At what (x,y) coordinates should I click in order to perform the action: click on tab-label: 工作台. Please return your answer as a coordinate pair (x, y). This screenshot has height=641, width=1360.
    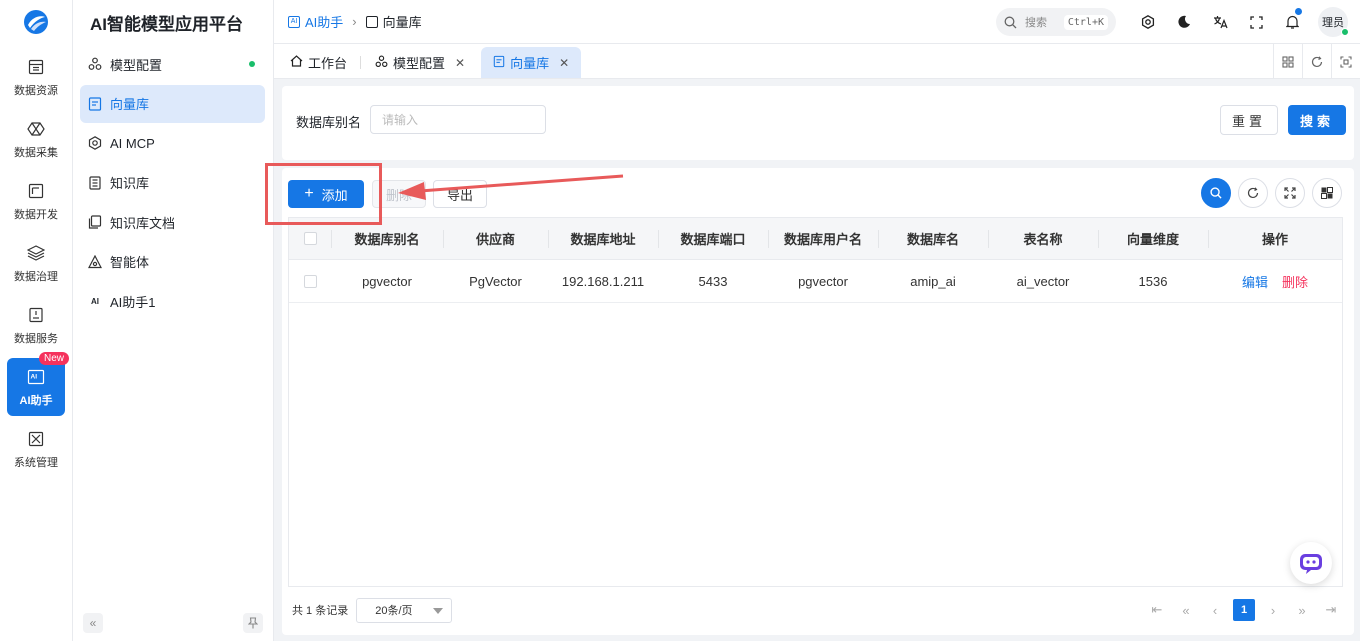
    Looking at the image, I should click on (328, 63).